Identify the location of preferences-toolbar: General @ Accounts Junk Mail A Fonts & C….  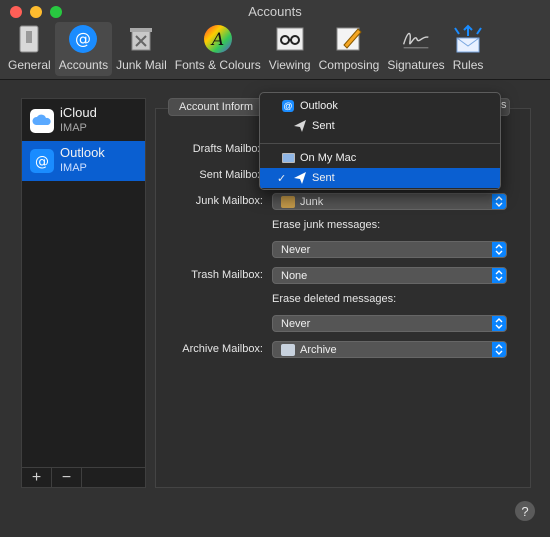
(245, 49).